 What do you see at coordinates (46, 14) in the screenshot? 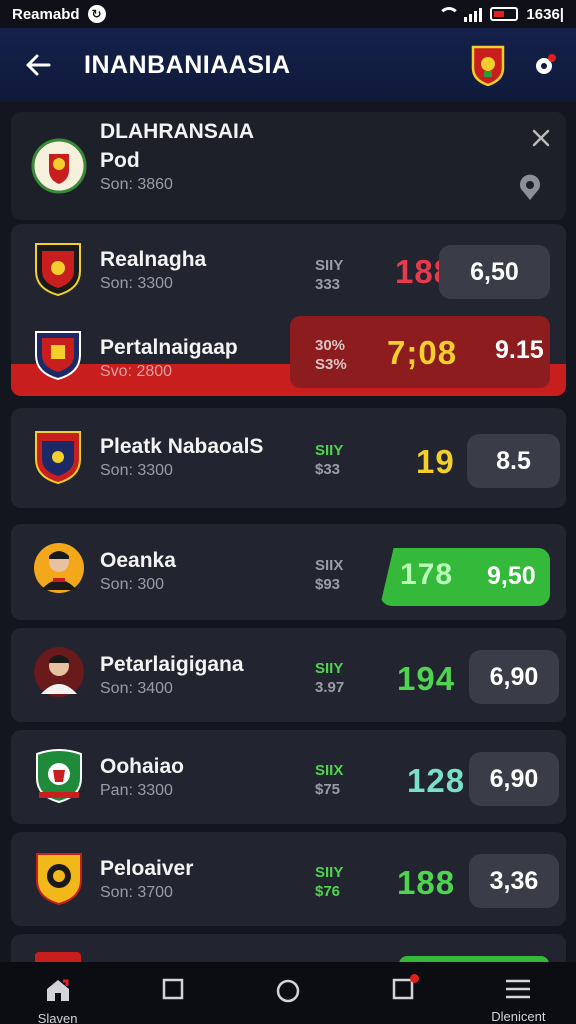
I see `carrier-label: Reamabd` at bounding box center [46, 14].